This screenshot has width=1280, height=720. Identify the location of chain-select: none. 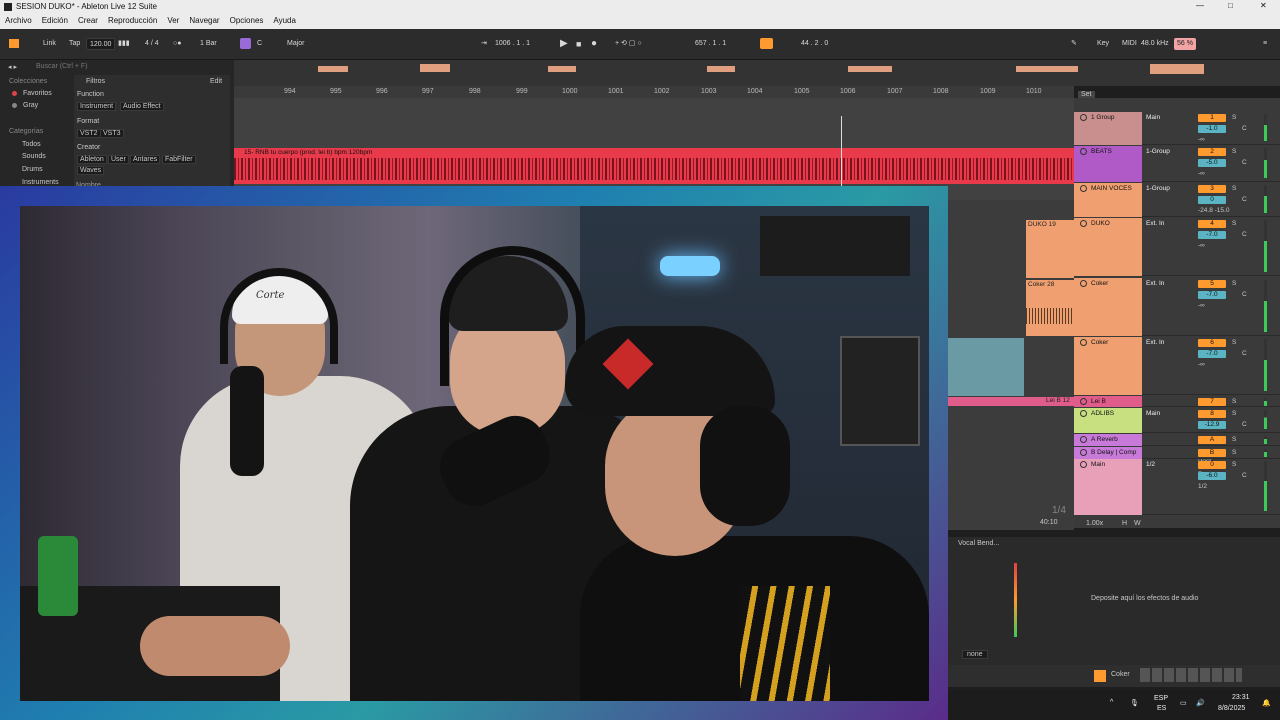
(975, 654).